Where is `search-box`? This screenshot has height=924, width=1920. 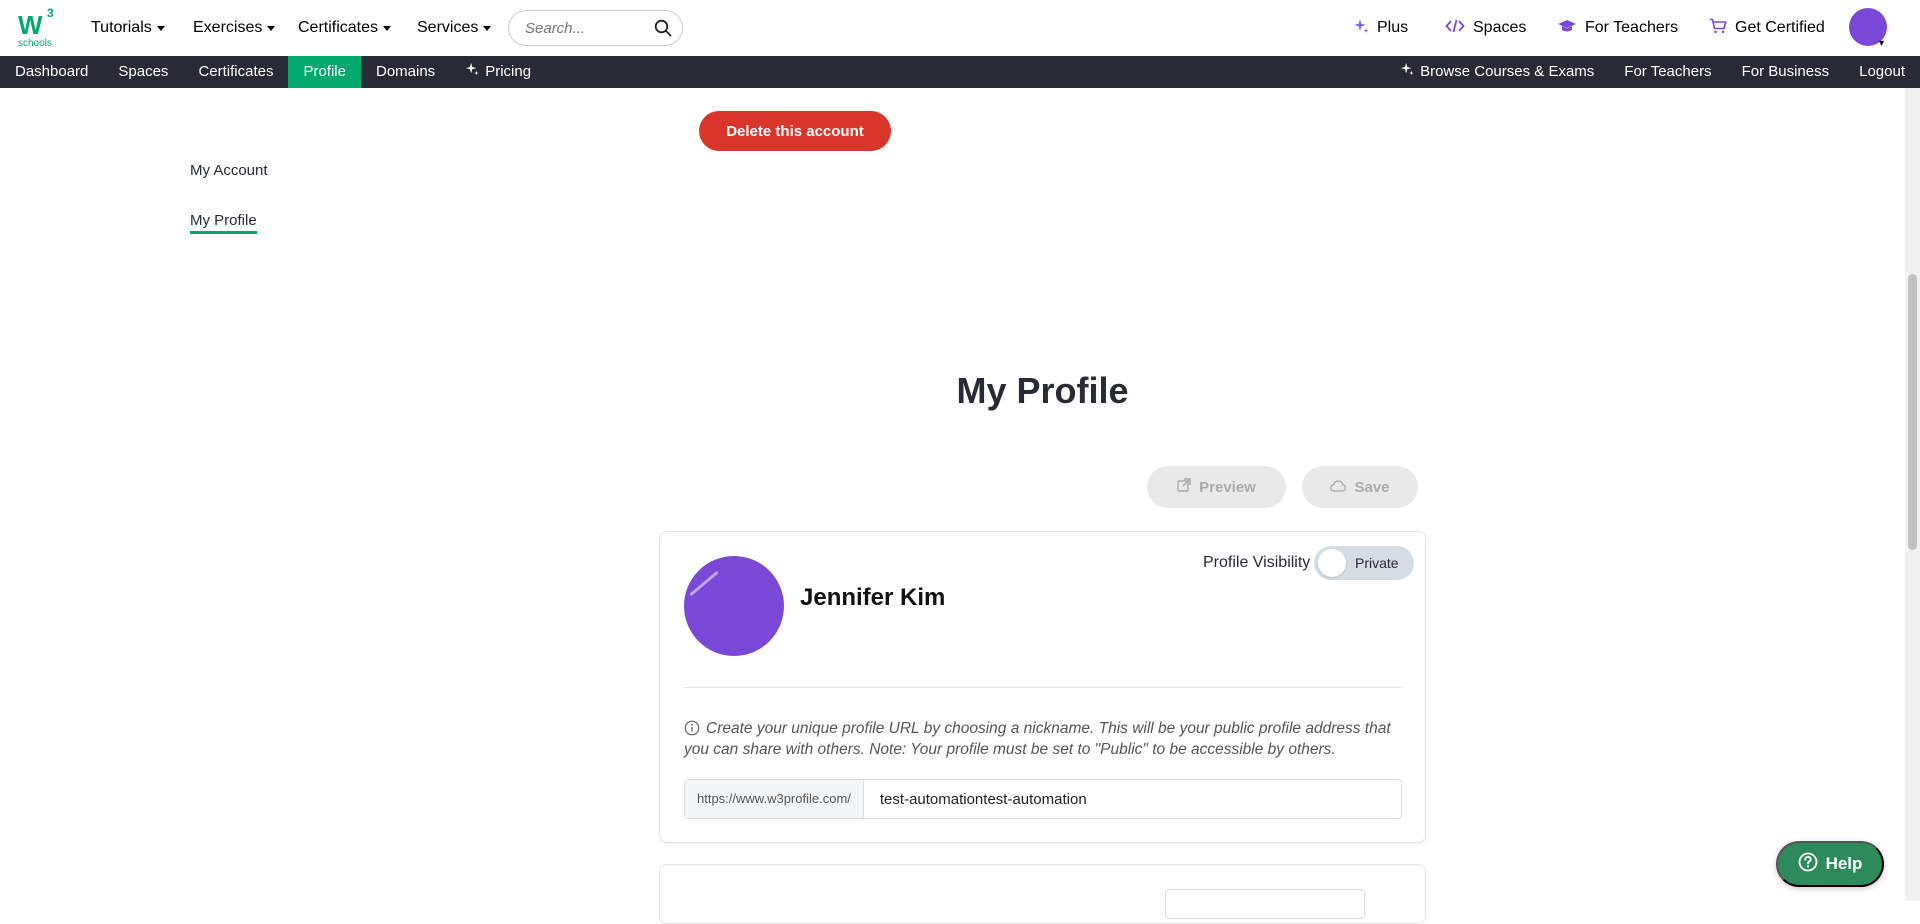
search-box is located at coordinates (595, 28).